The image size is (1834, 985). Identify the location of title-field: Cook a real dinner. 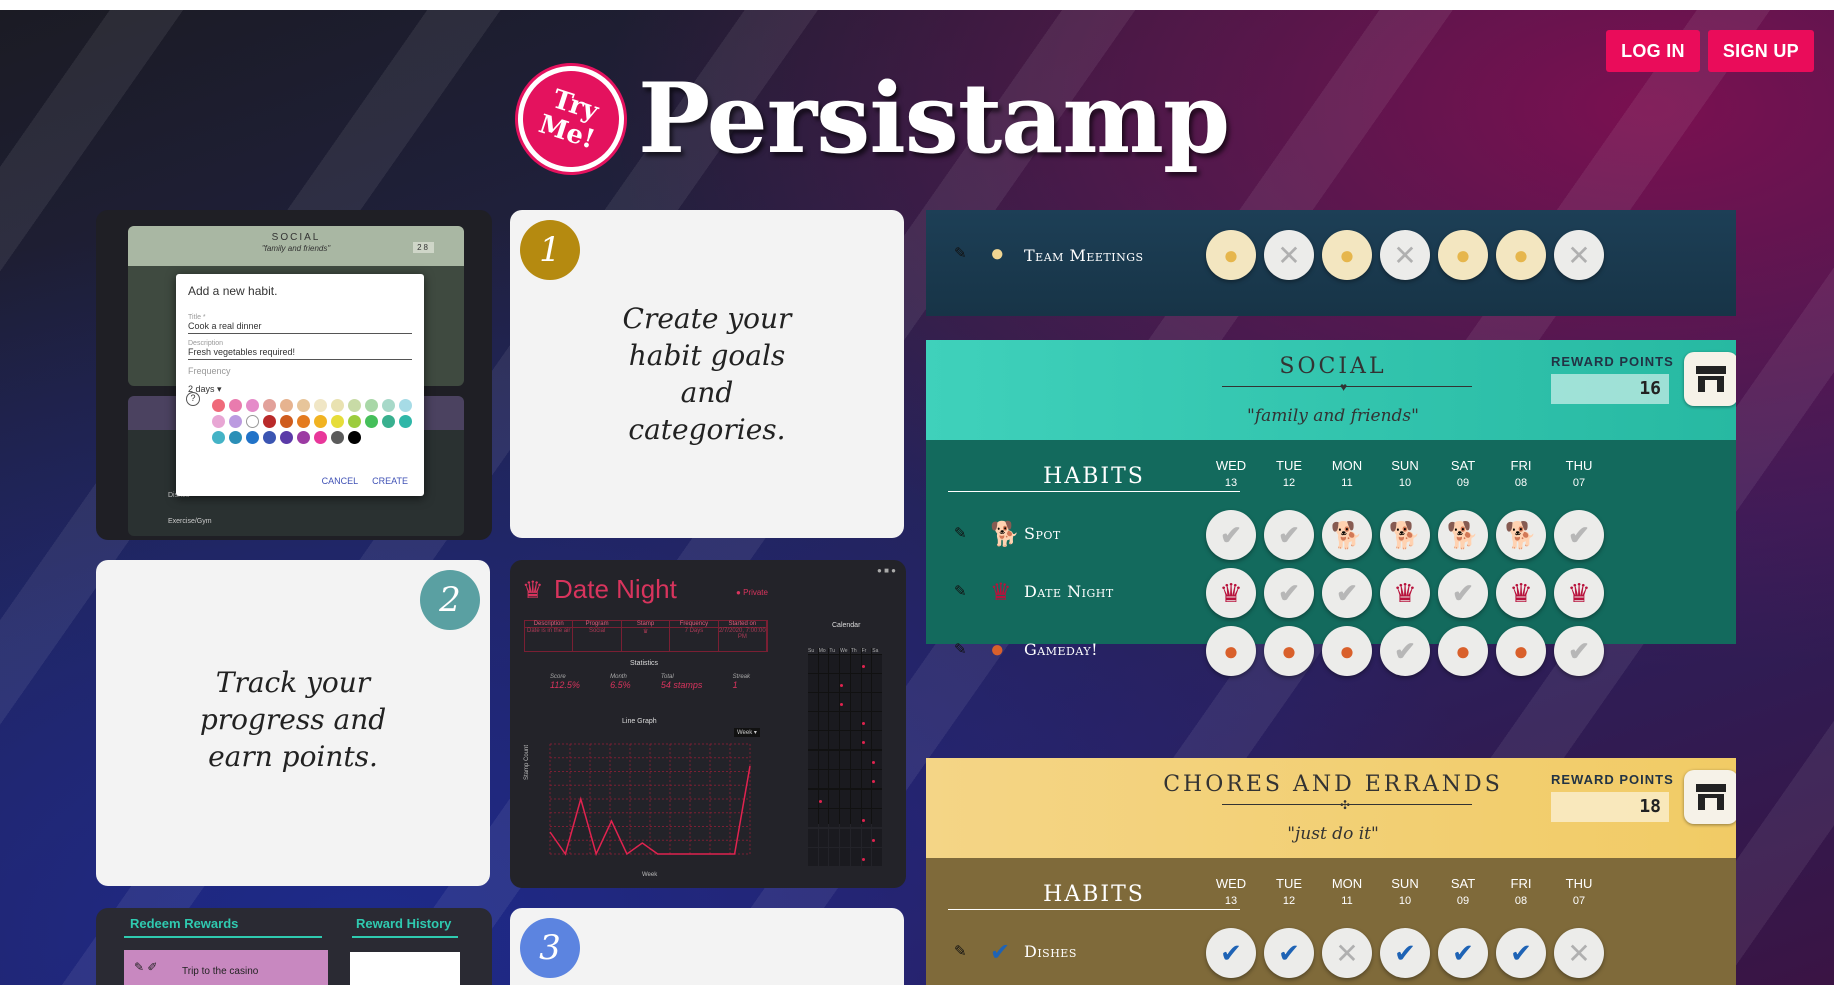
(300, 327).